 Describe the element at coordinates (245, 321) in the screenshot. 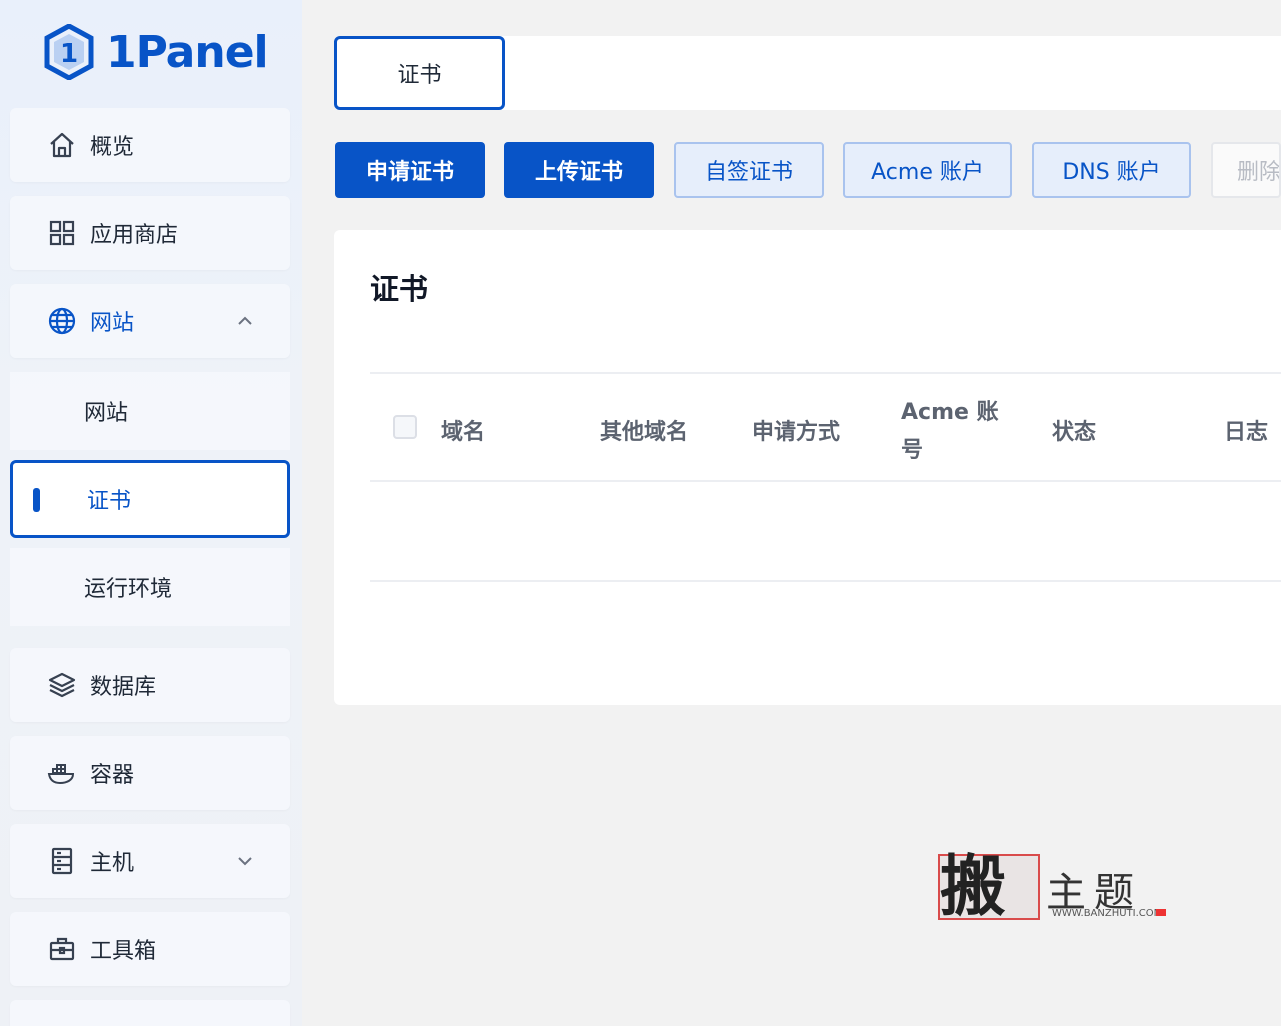

I see `chevron-up-icon` at that location.